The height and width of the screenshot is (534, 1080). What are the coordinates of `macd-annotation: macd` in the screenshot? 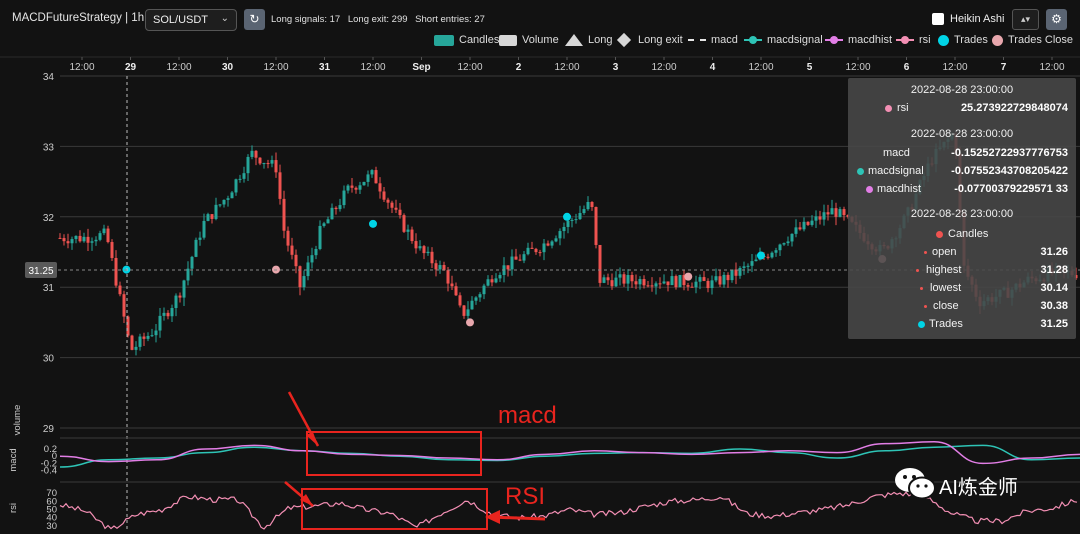 It's located at (527, 415).